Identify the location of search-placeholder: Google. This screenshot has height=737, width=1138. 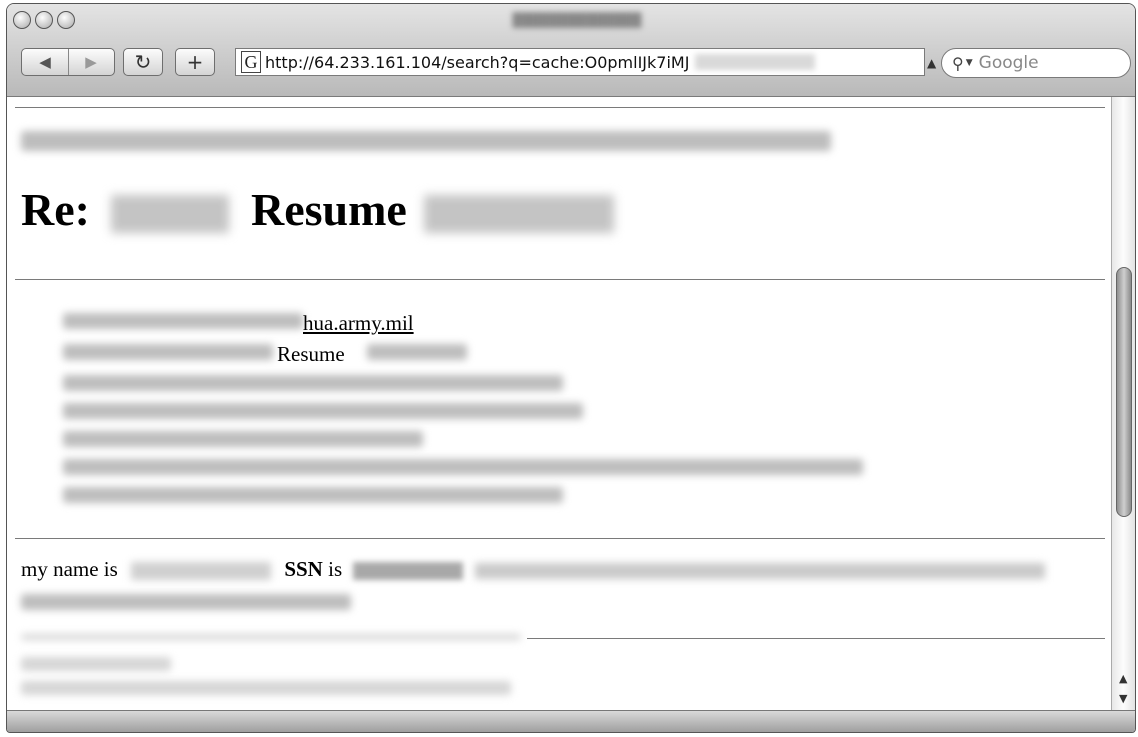
(1008, 63).